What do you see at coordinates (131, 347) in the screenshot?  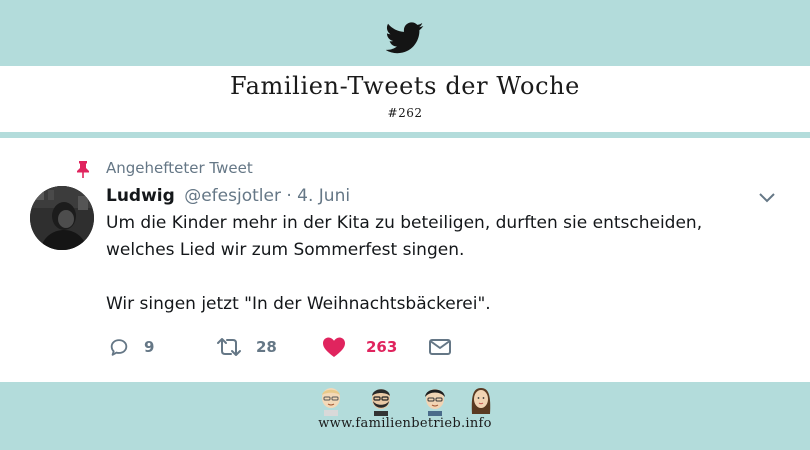 I see `reply-button: 9` at bounding box center [131, 347].